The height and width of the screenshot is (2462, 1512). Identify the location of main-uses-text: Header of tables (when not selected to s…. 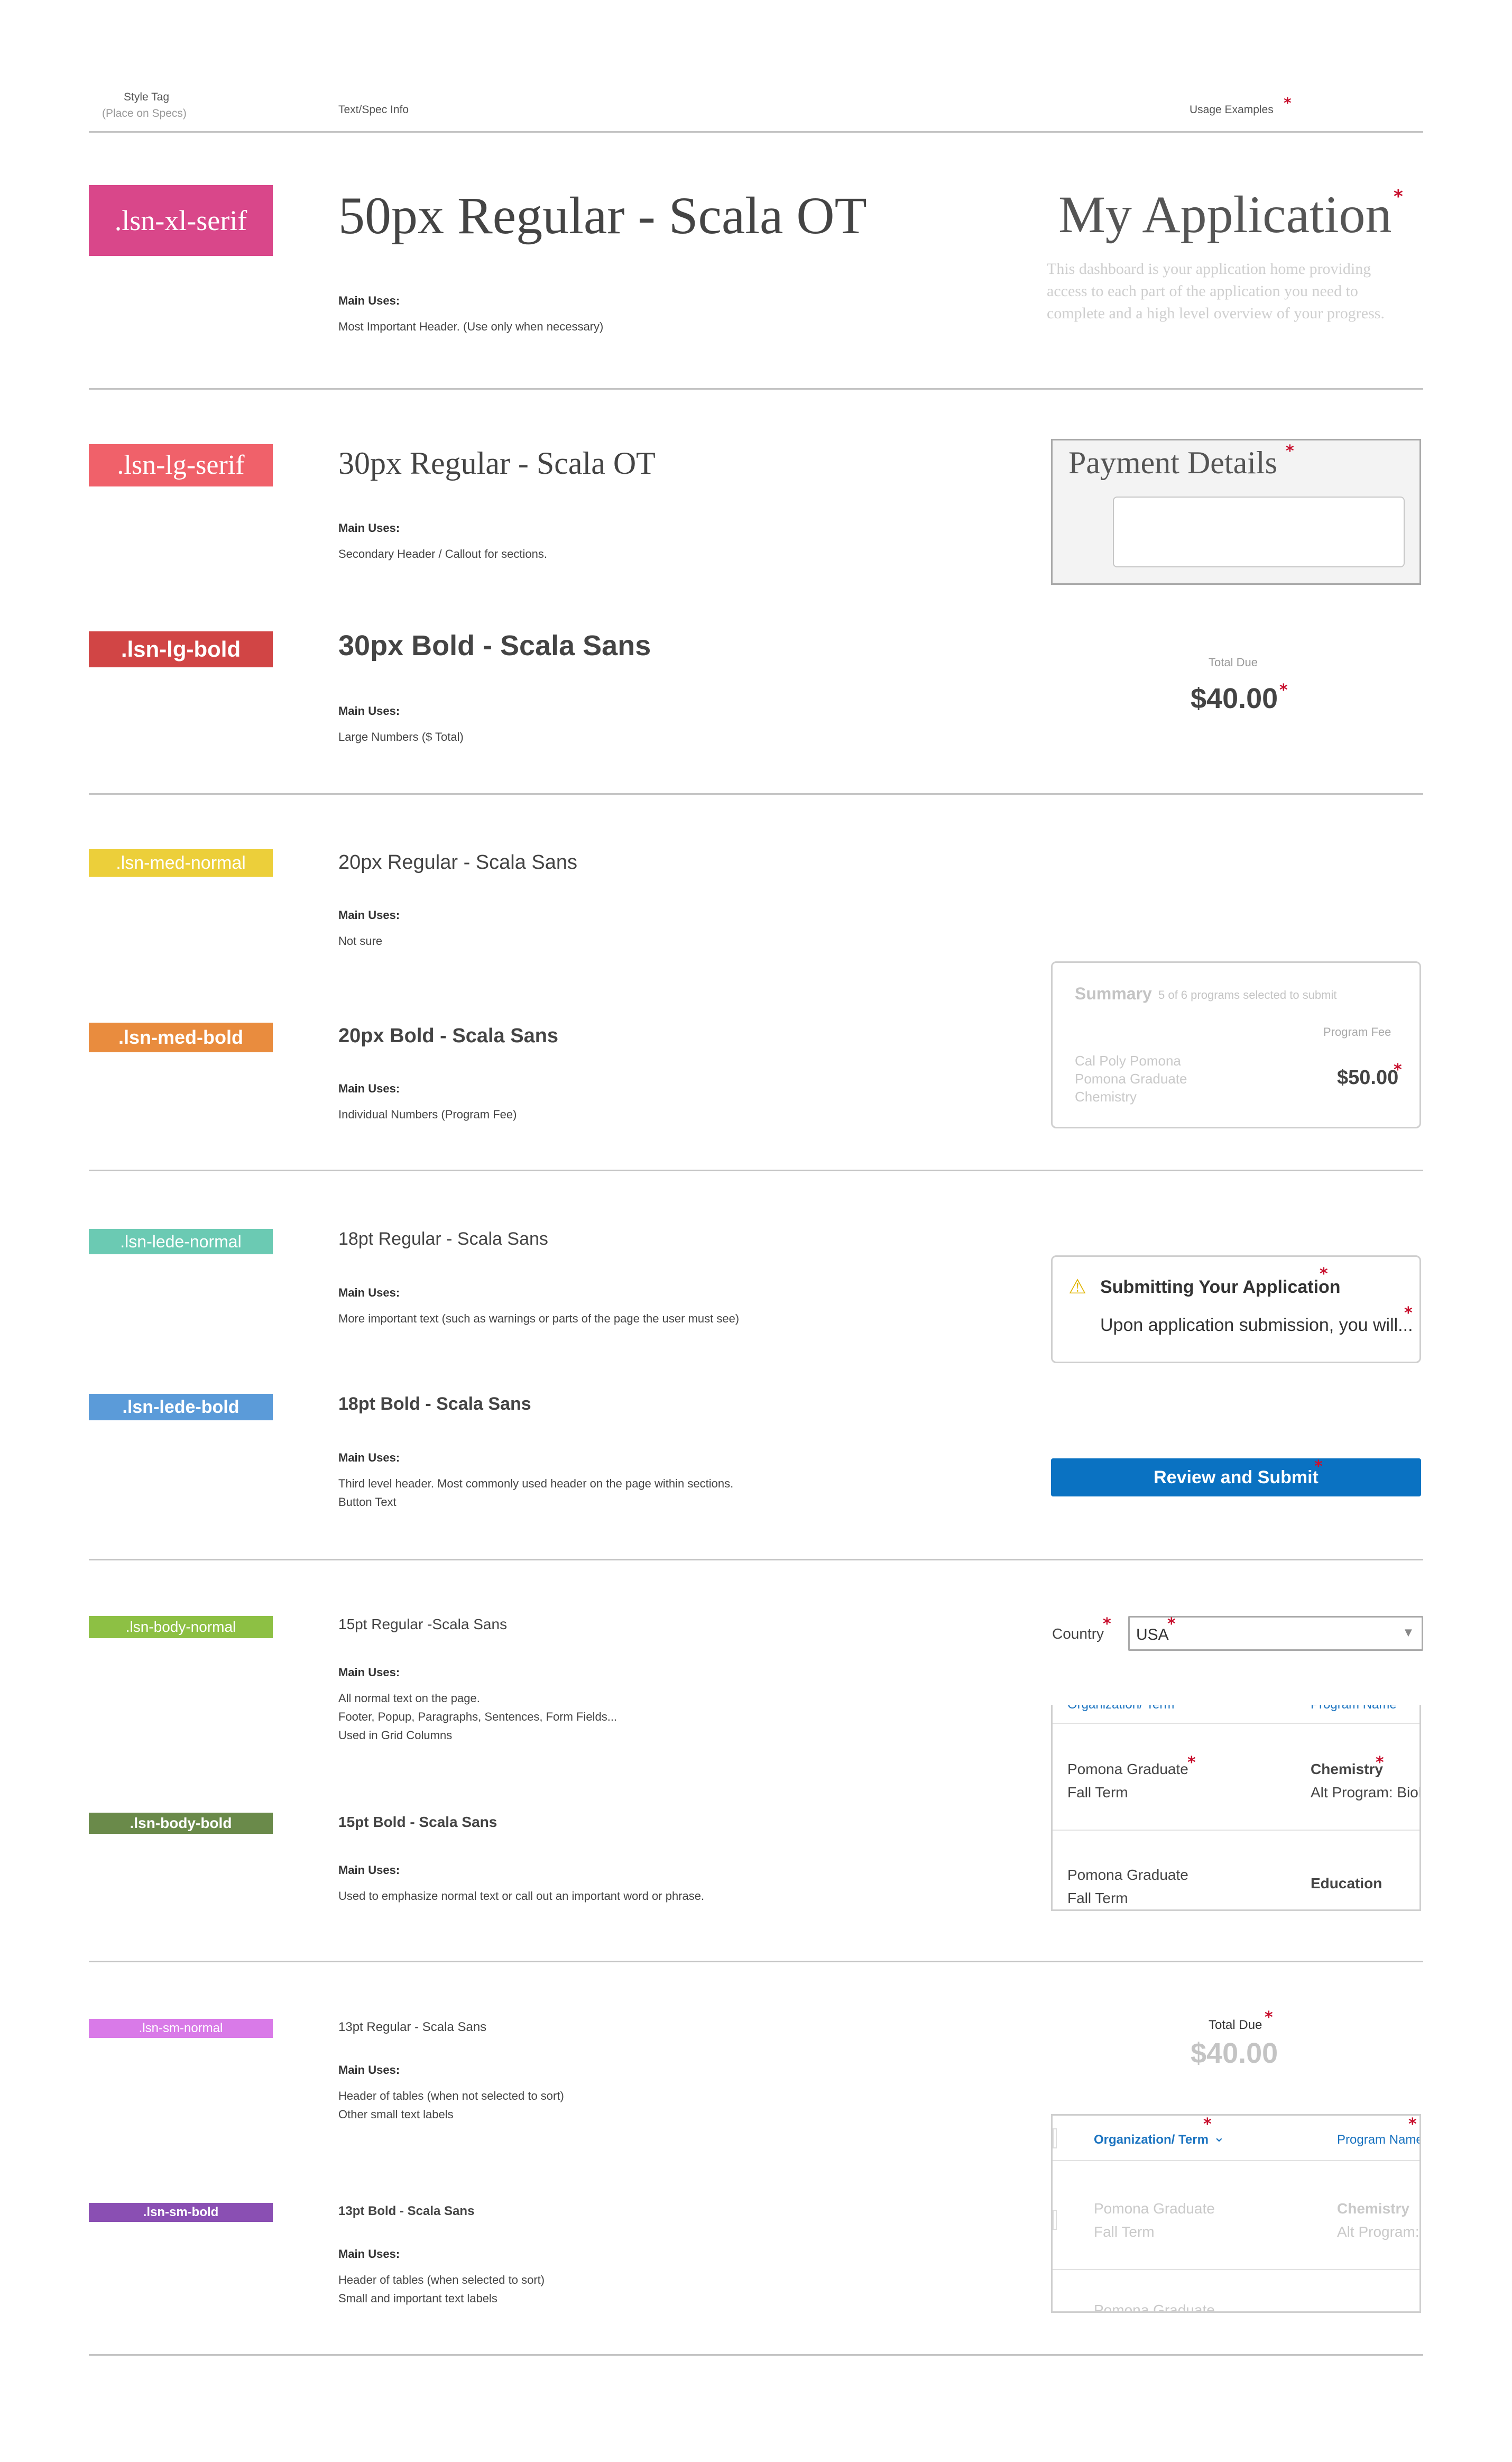
(451, 2105).